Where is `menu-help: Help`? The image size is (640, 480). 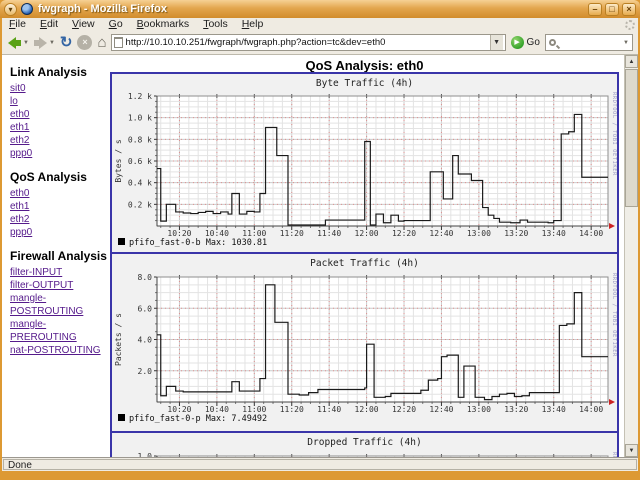 menu-help: Help is located at coordinates (253, 24).